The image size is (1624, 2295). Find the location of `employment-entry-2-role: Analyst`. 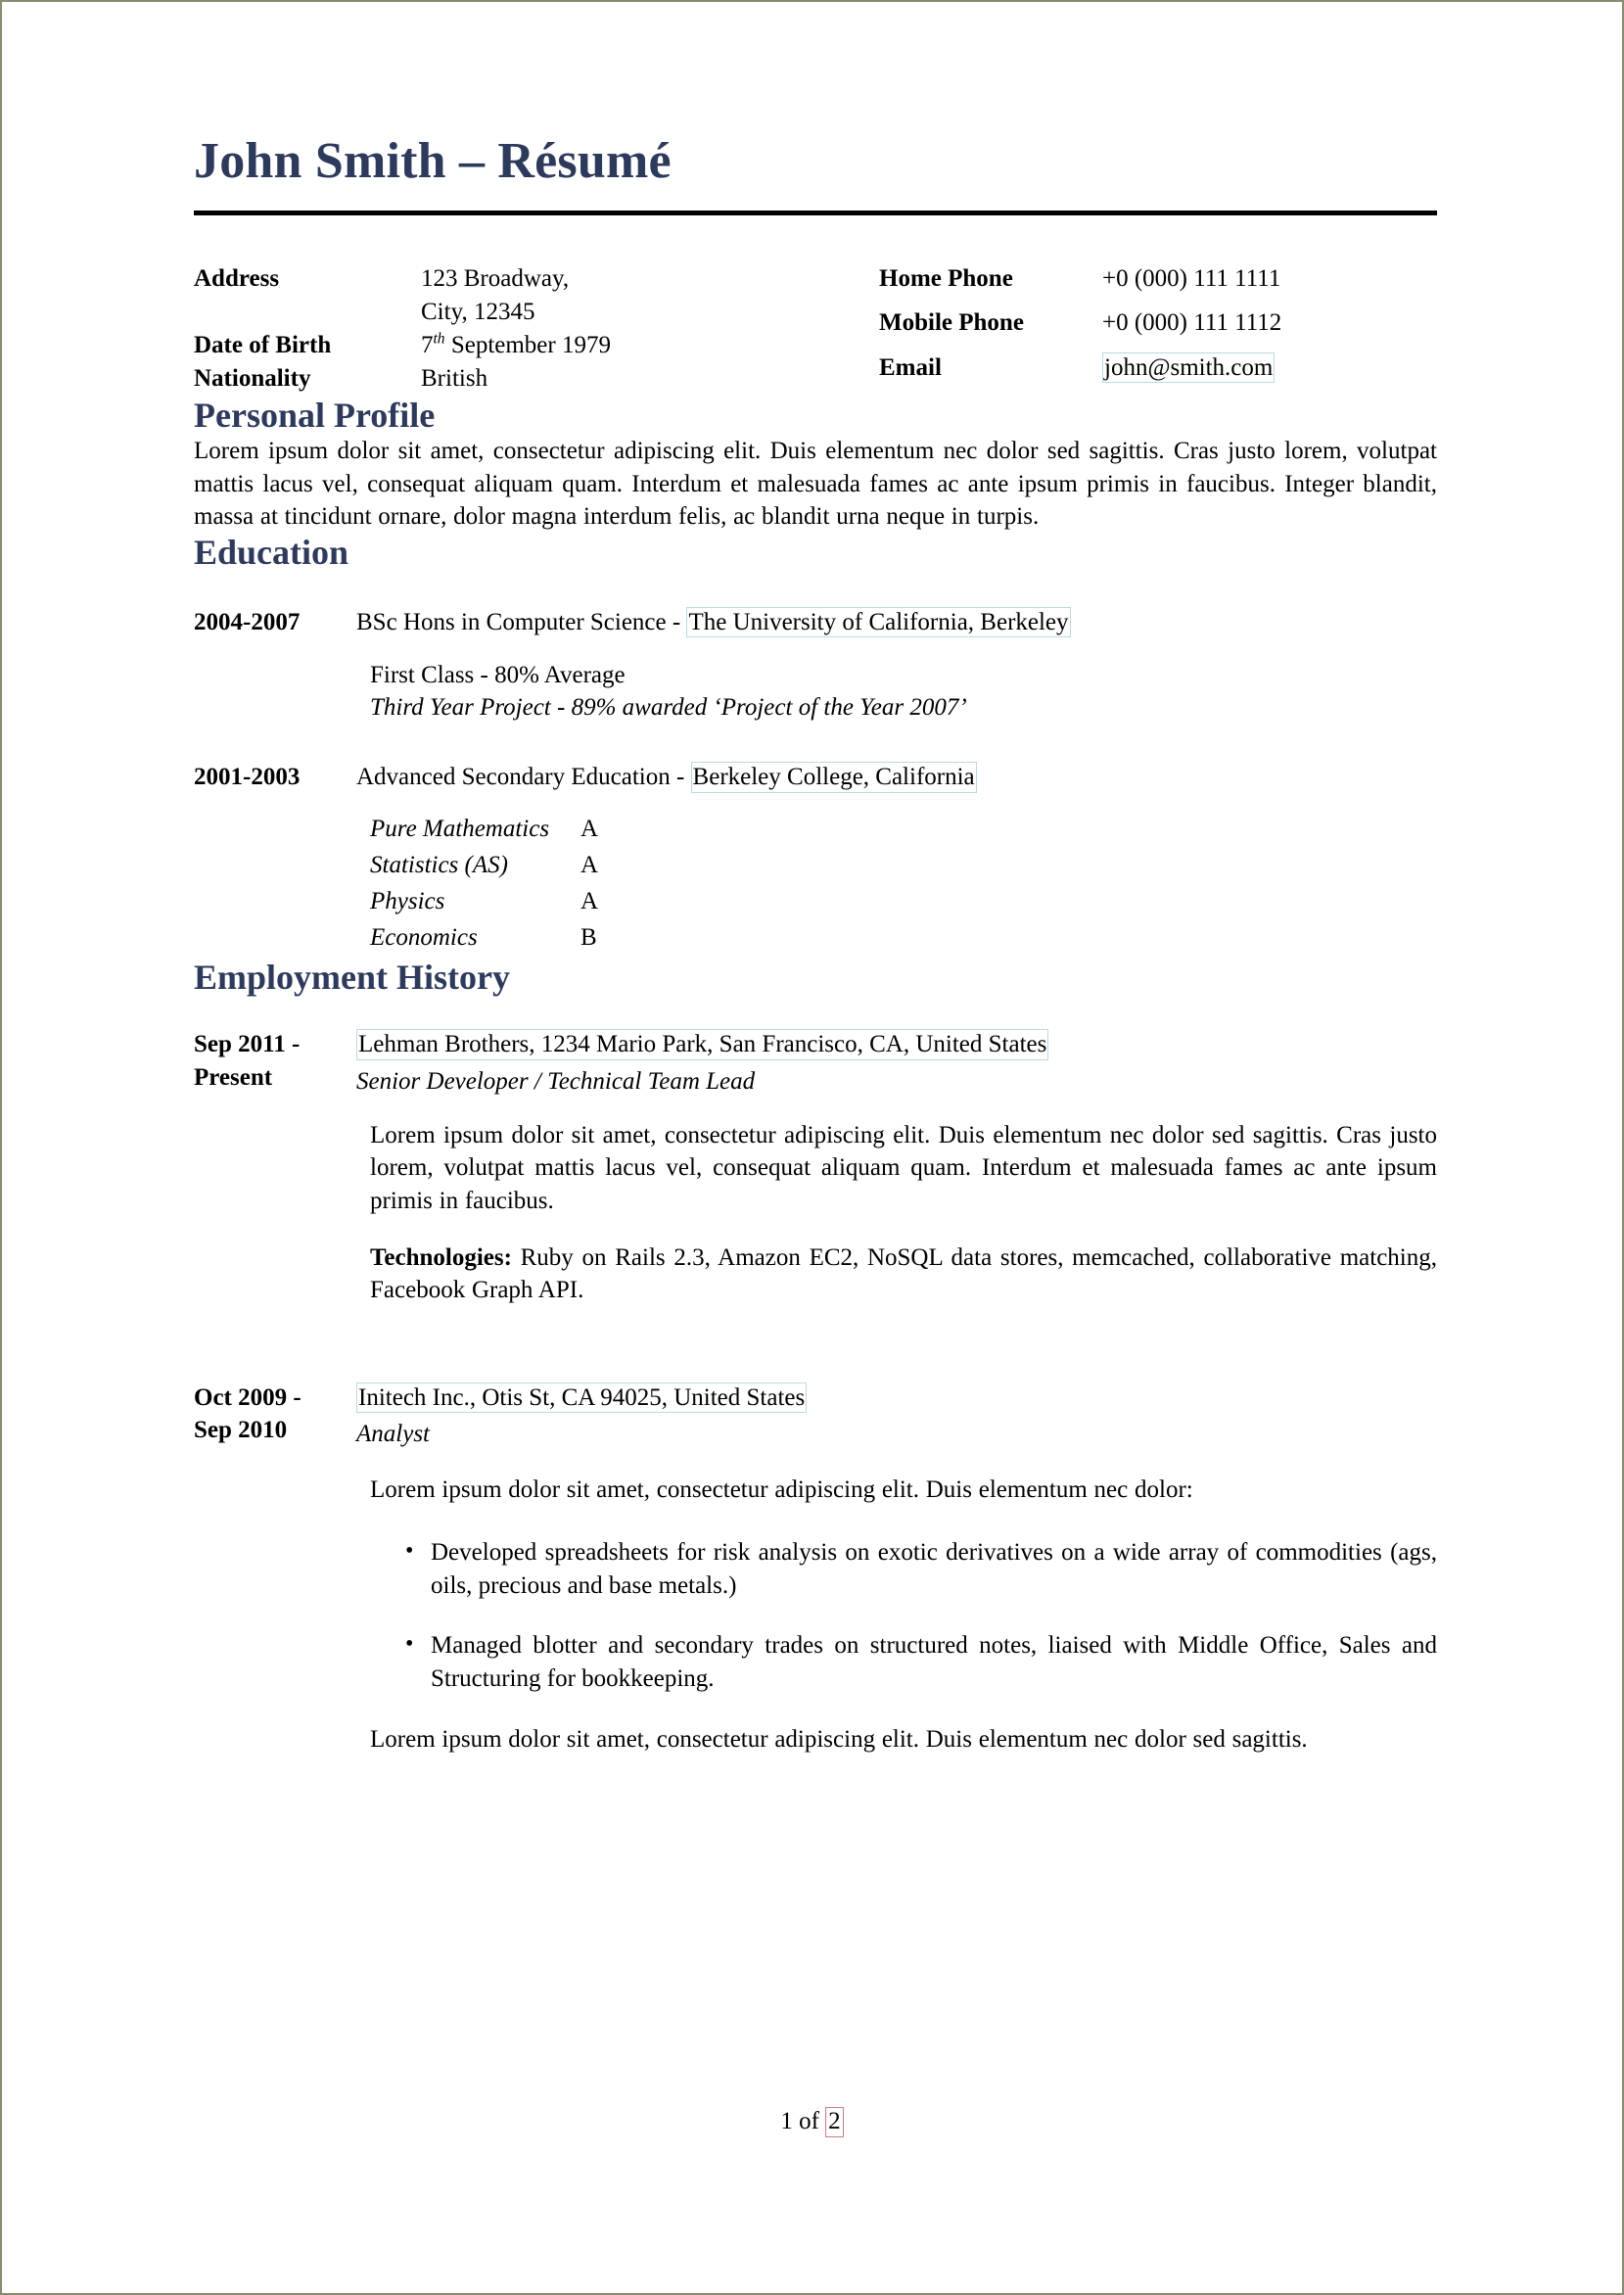

employment-entry-2-role: Analyst is located at coordinates (393, 1434).